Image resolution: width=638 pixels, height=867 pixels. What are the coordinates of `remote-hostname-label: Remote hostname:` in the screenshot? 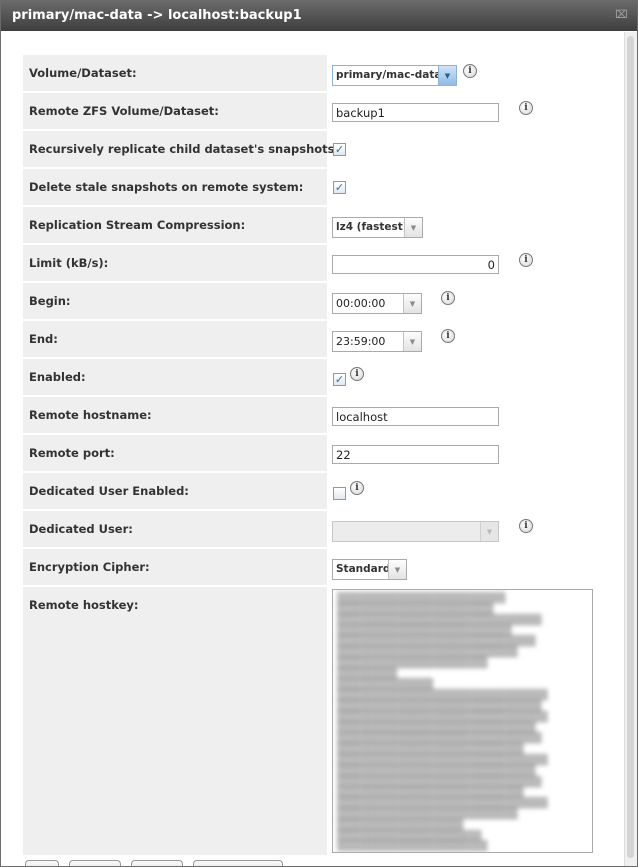 It's located at (175, 415).